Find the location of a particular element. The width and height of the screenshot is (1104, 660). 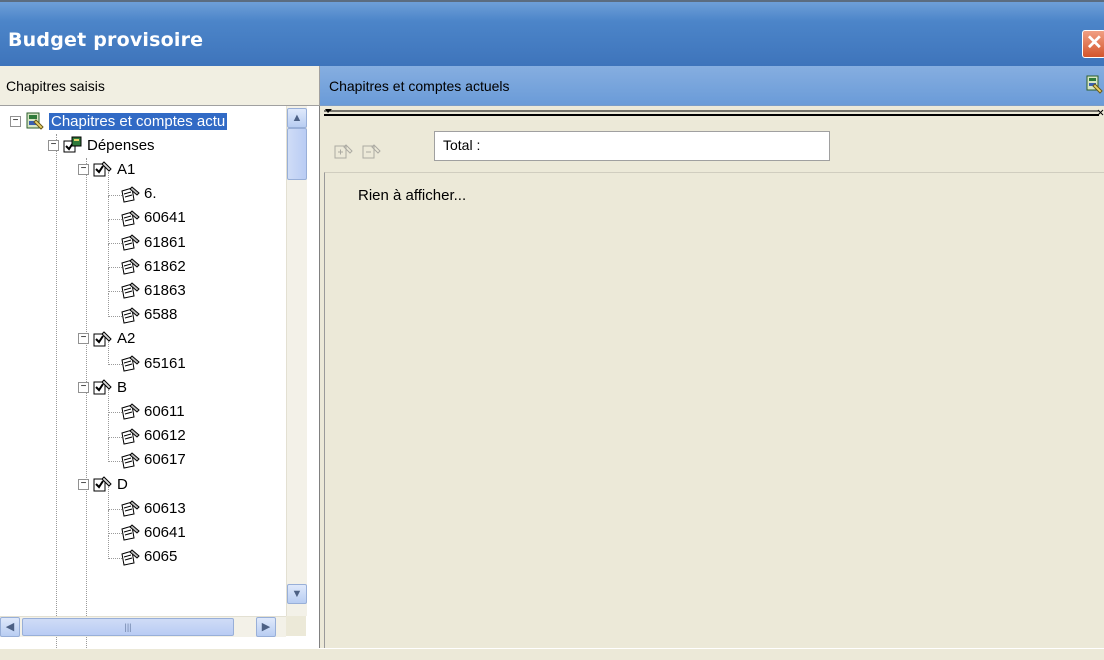

scroll-down-button: ▼ is located at coordinates (297, 594).